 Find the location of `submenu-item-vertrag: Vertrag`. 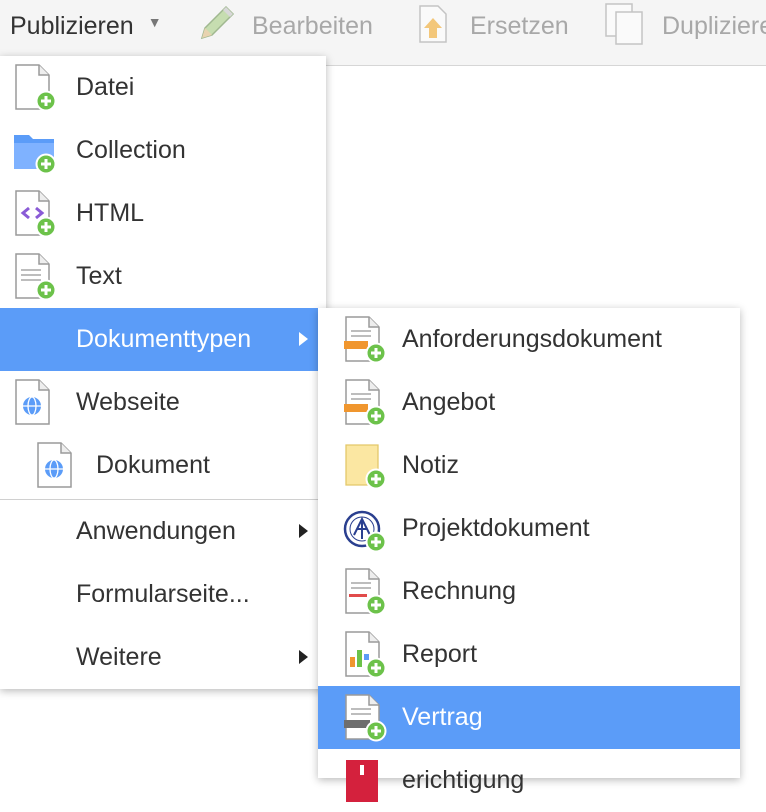

submenu-item-vertrag: Vertrag is located at coordinates (529, 717).